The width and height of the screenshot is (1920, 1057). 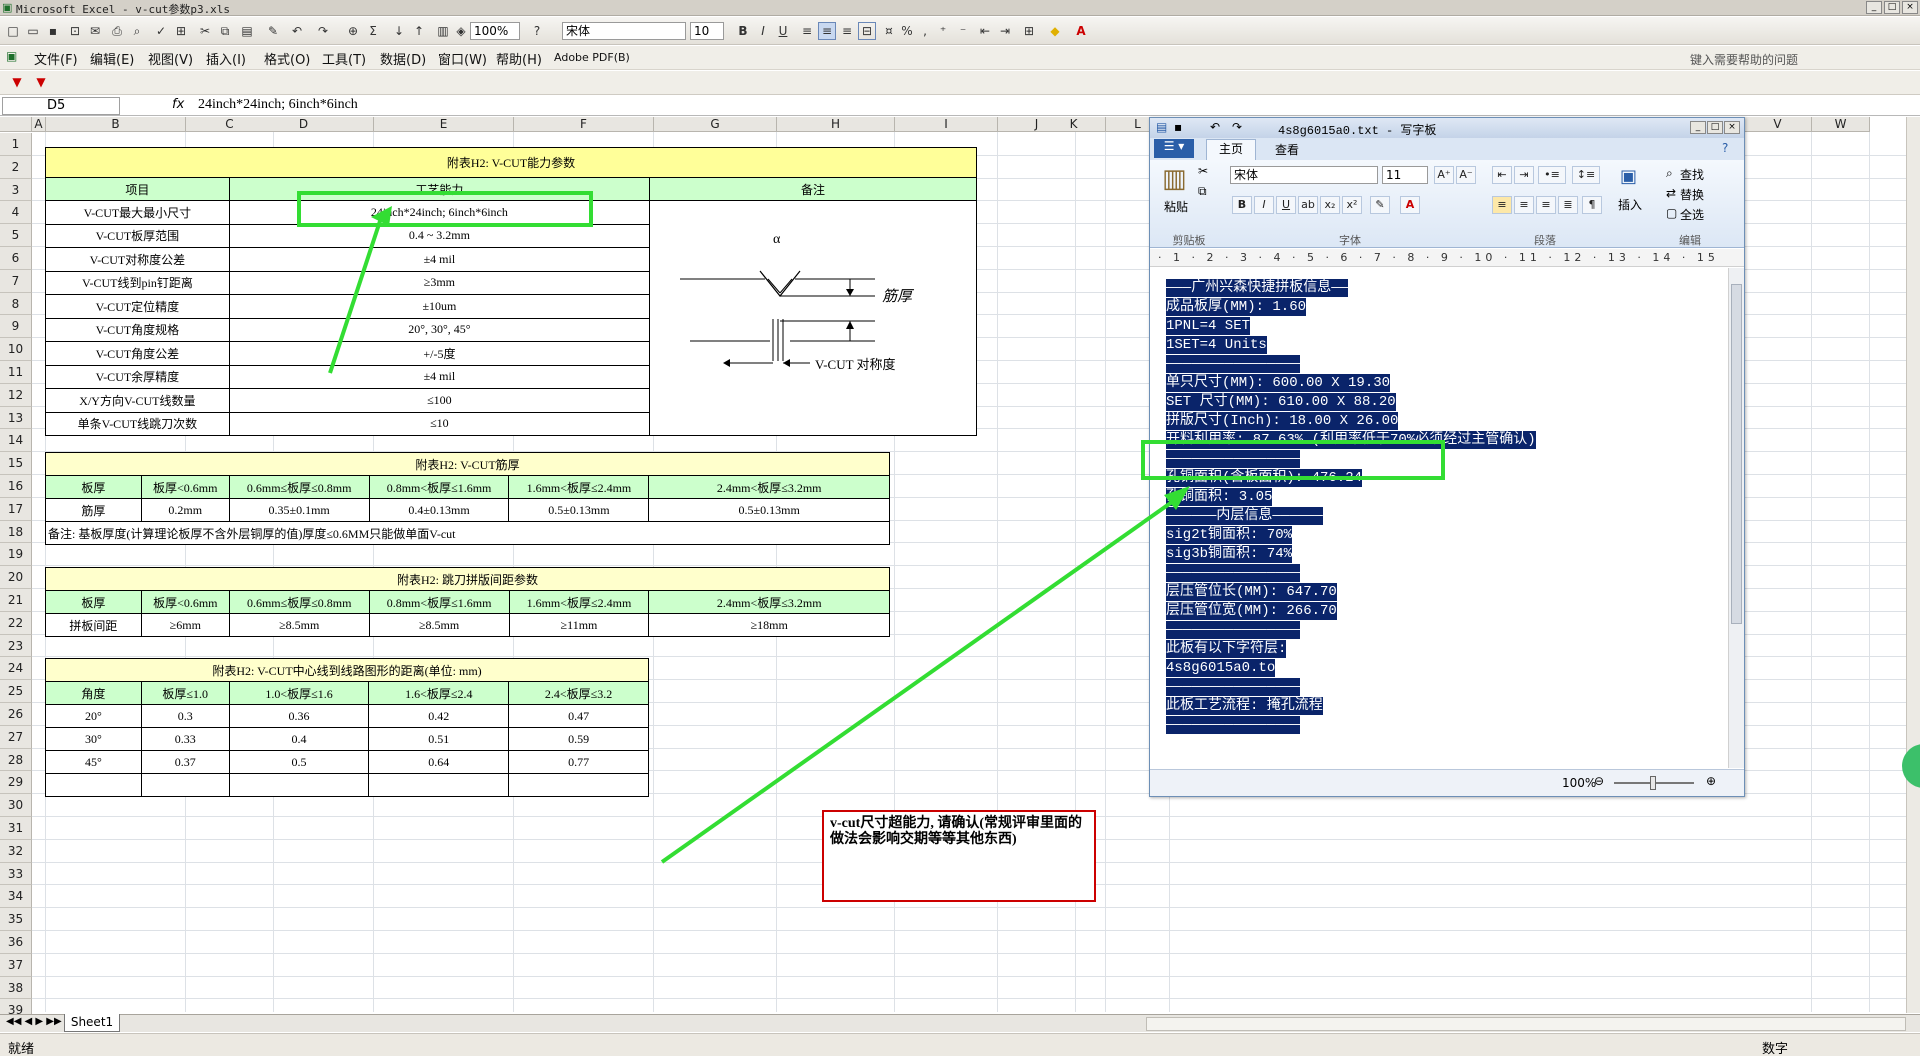 I want to click on menu-view: 视图(V), so click(x=170, y=58).